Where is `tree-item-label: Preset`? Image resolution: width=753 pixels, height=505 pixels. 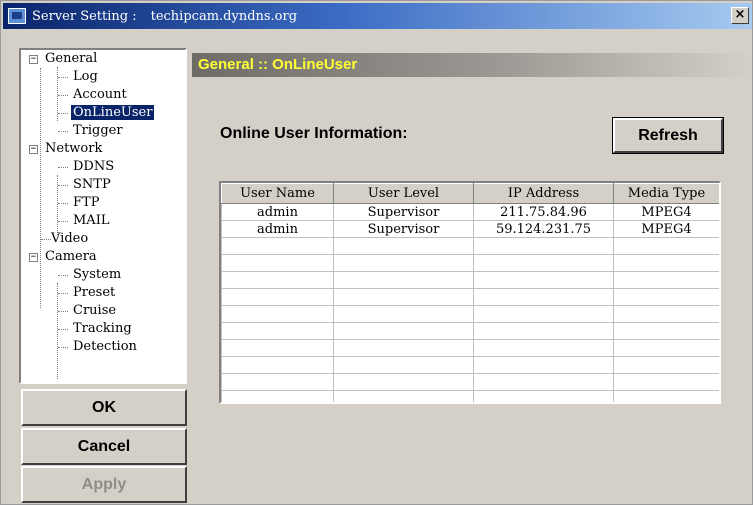
tree-item-label: Preset is located at coordinates (94, 292).